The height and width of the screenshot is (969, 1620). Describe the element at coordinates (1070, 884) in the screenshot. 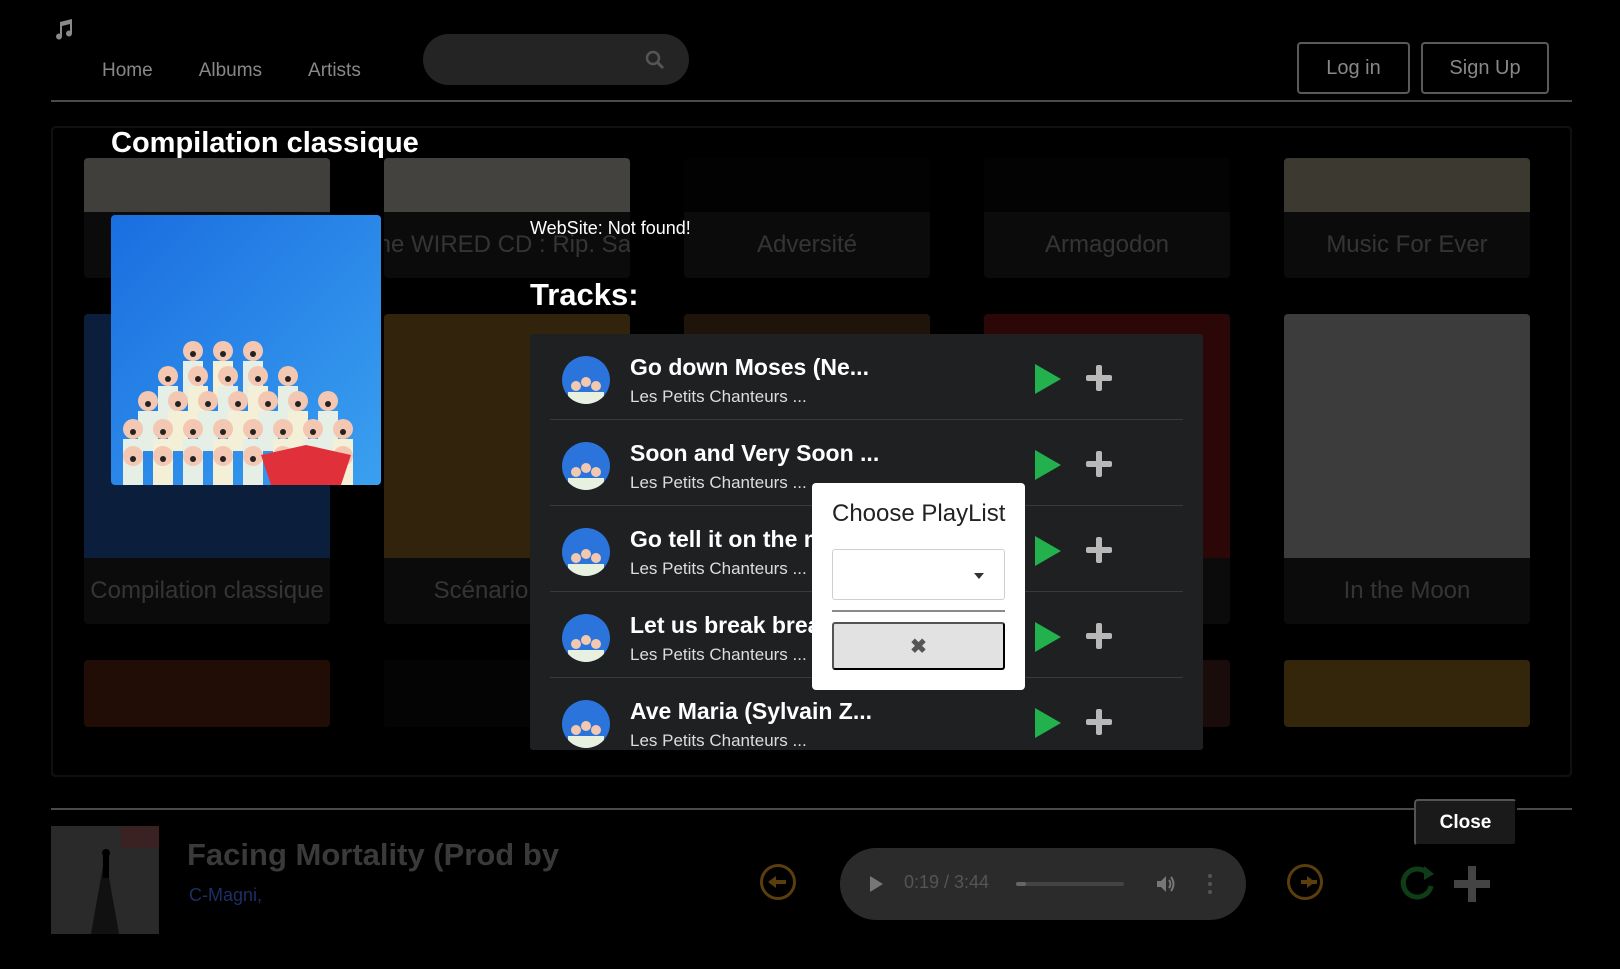

I see `audio-progress` at that location.